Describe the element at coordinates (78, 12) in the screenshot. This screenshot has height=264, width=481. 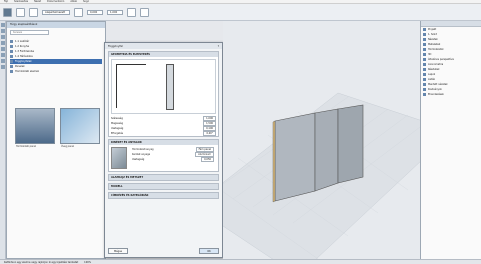
I see `geometry-icon` at that location.